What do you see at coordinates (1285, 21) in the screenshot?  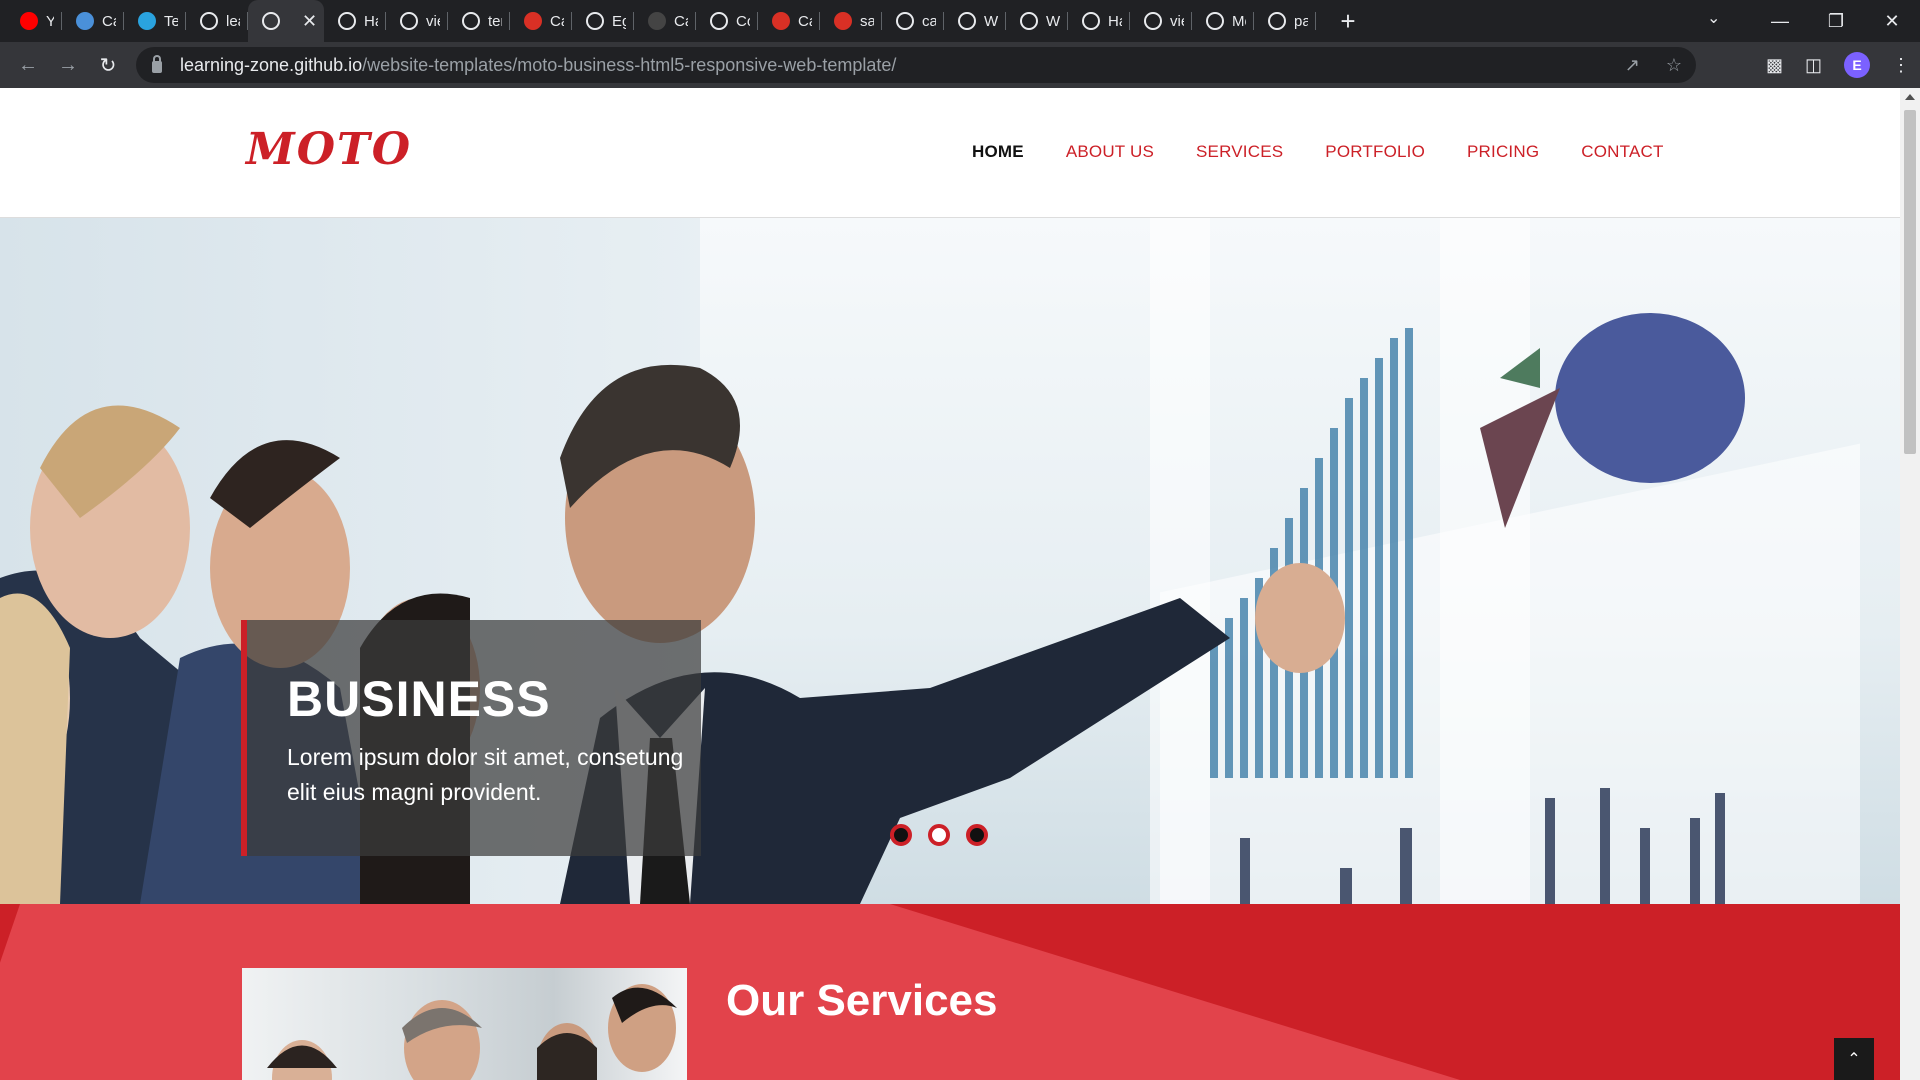 I see `browser-tab: pac` at bounding box center [1285, 21].